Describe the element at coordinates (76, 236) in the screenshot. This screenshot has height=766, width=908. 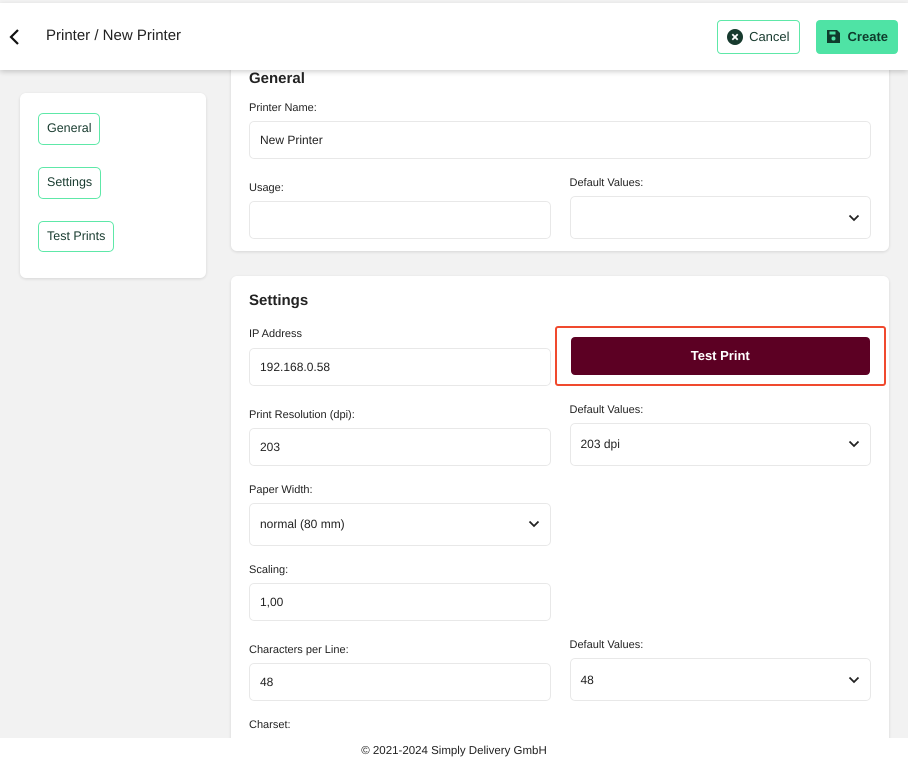
I see `sidebar-link: Test Prints` at that location.